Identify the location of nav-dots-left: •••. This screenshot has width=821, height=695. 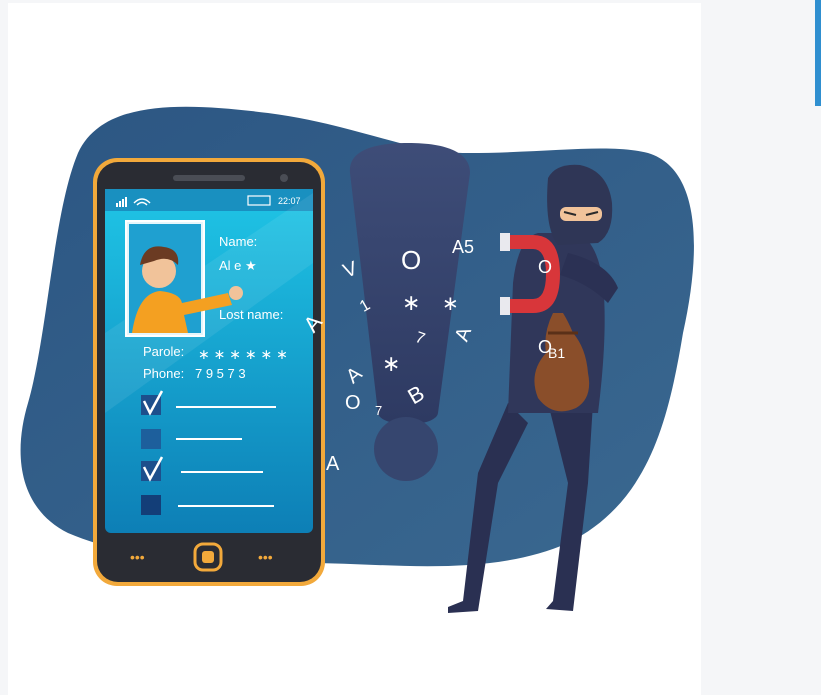
(137, 557).